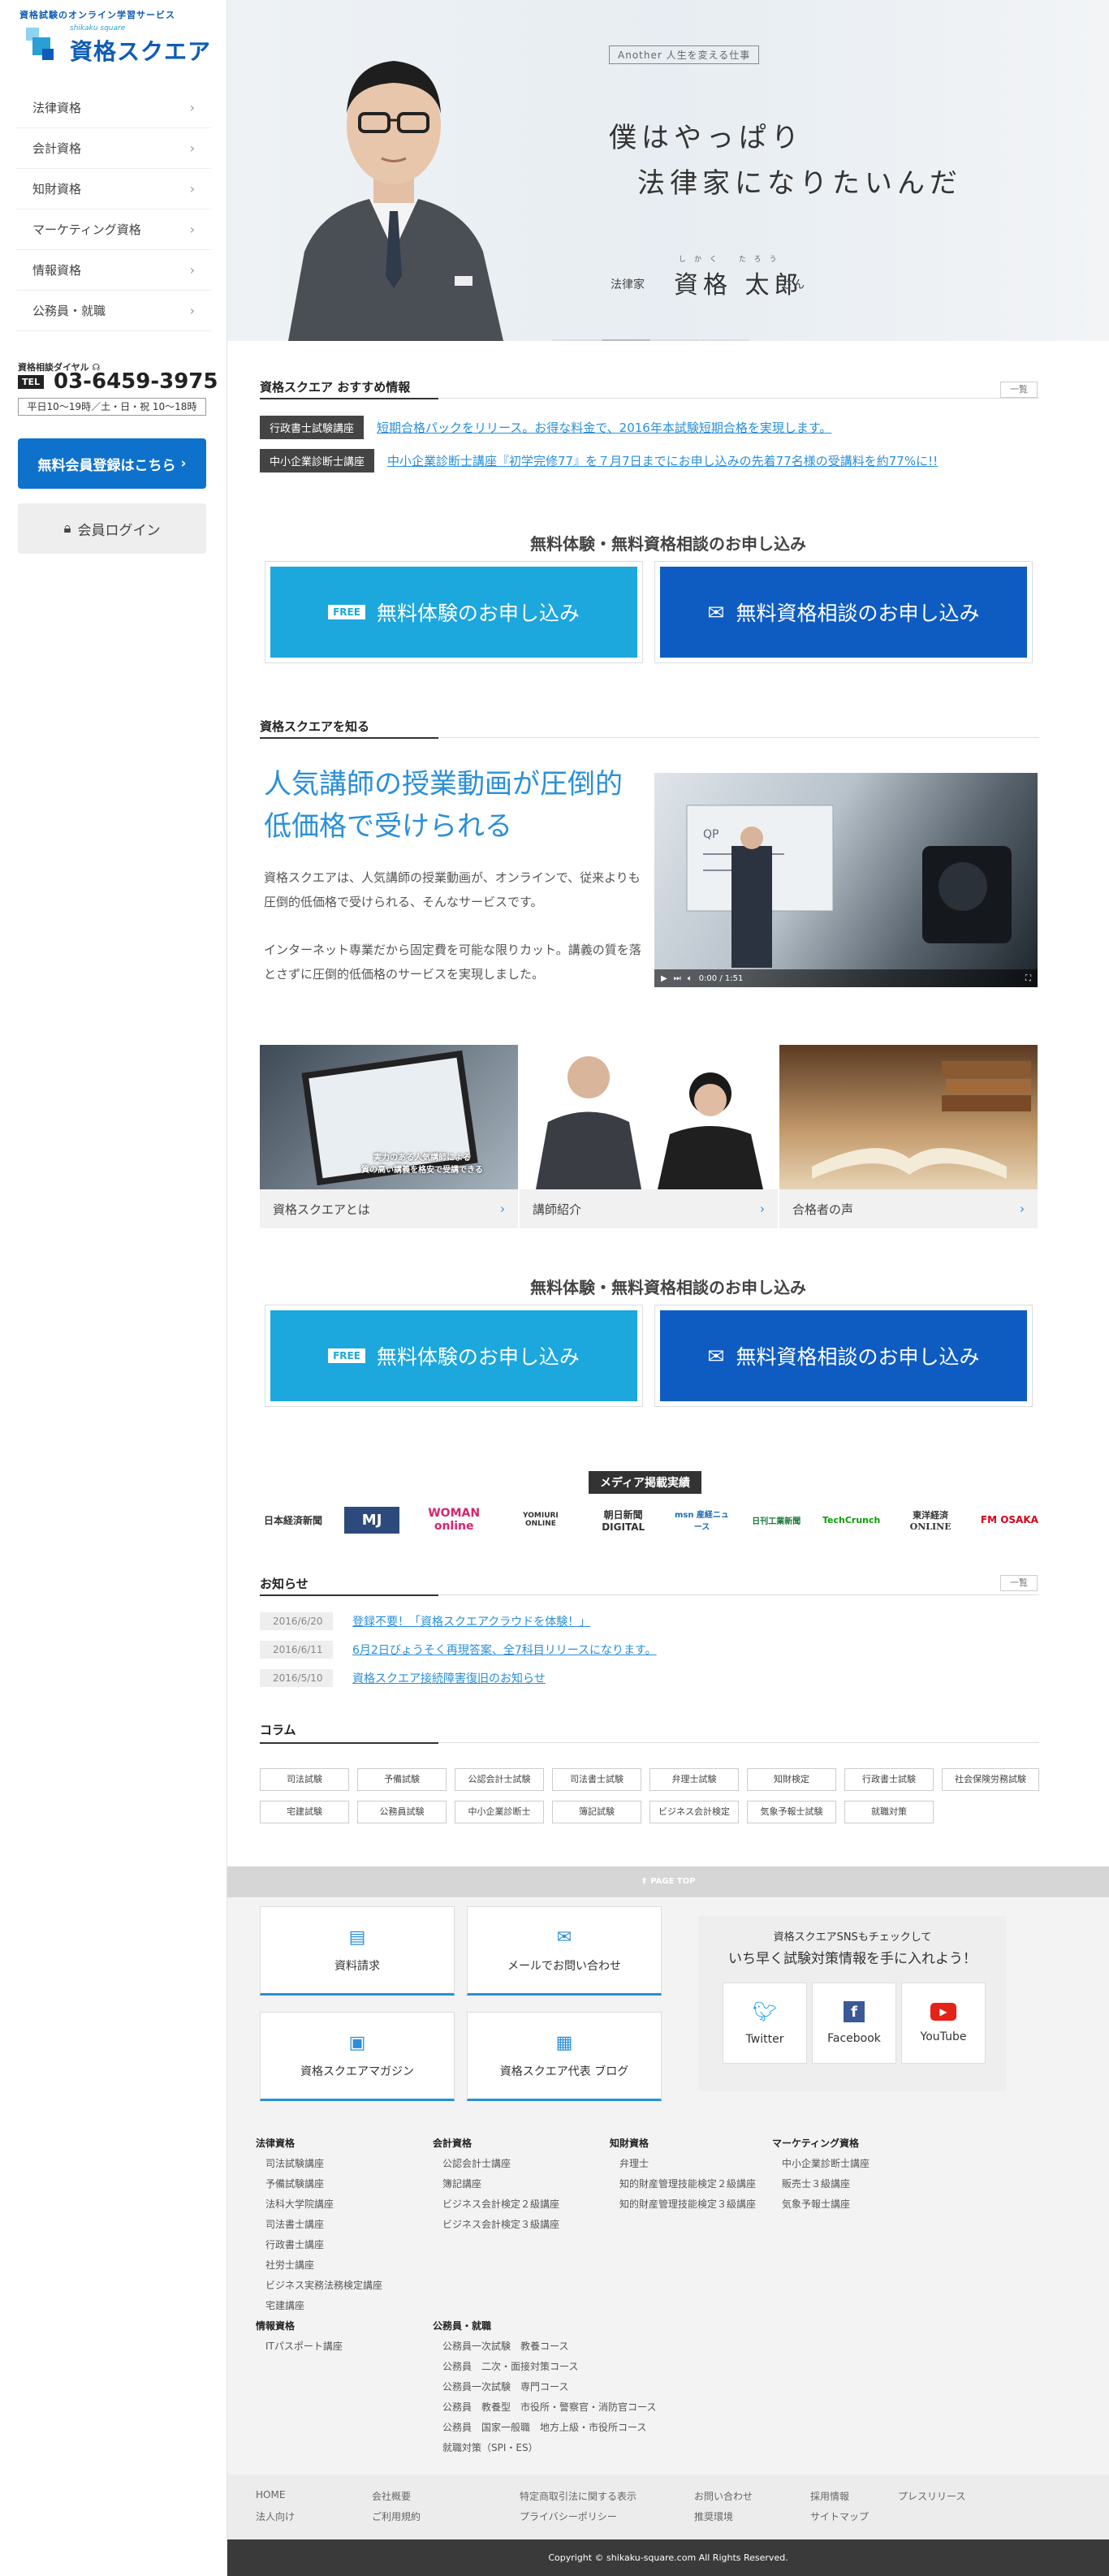 The width and height of the screenshot is (1109, 2576). I want to click on phone-number: 03-6459-3975, so click(136, 381).